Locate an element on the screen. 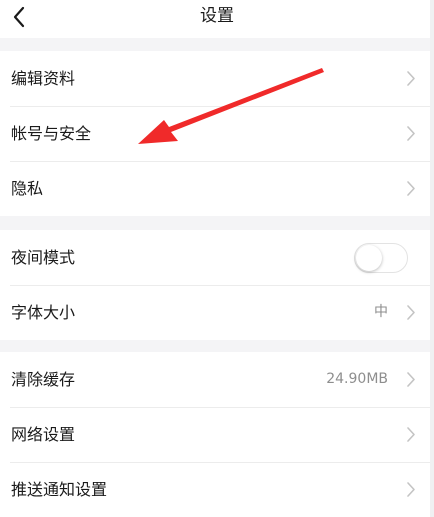 Image resolution: width=434 pixels, height=517 pixels. setting-network: 网络设置 is located at coordinates (217, 434).